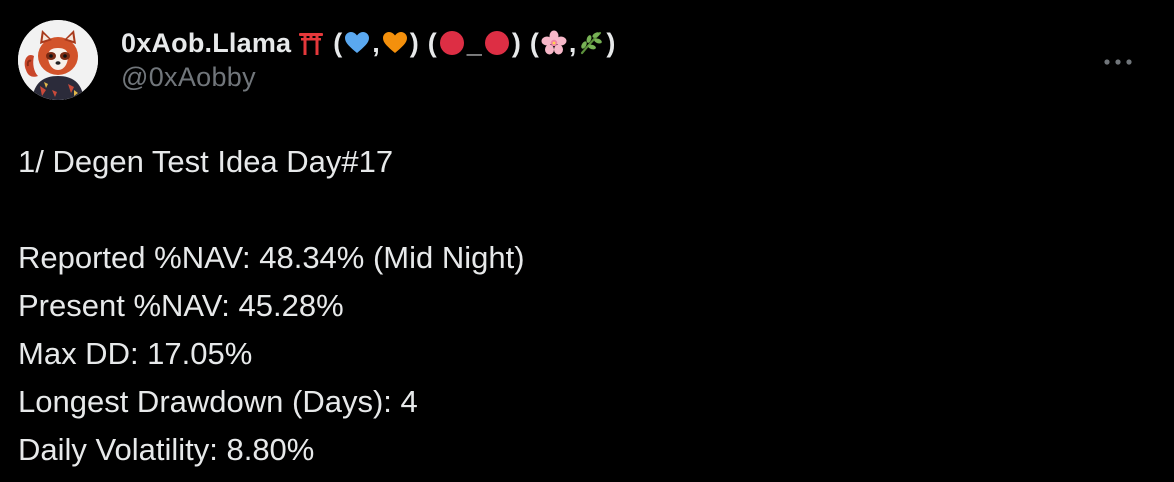 The height and width of the screenshot is (482, 1174). Describe the element at coordinates (591, 43) in the screenshot. I see `herb-icon` at that location.